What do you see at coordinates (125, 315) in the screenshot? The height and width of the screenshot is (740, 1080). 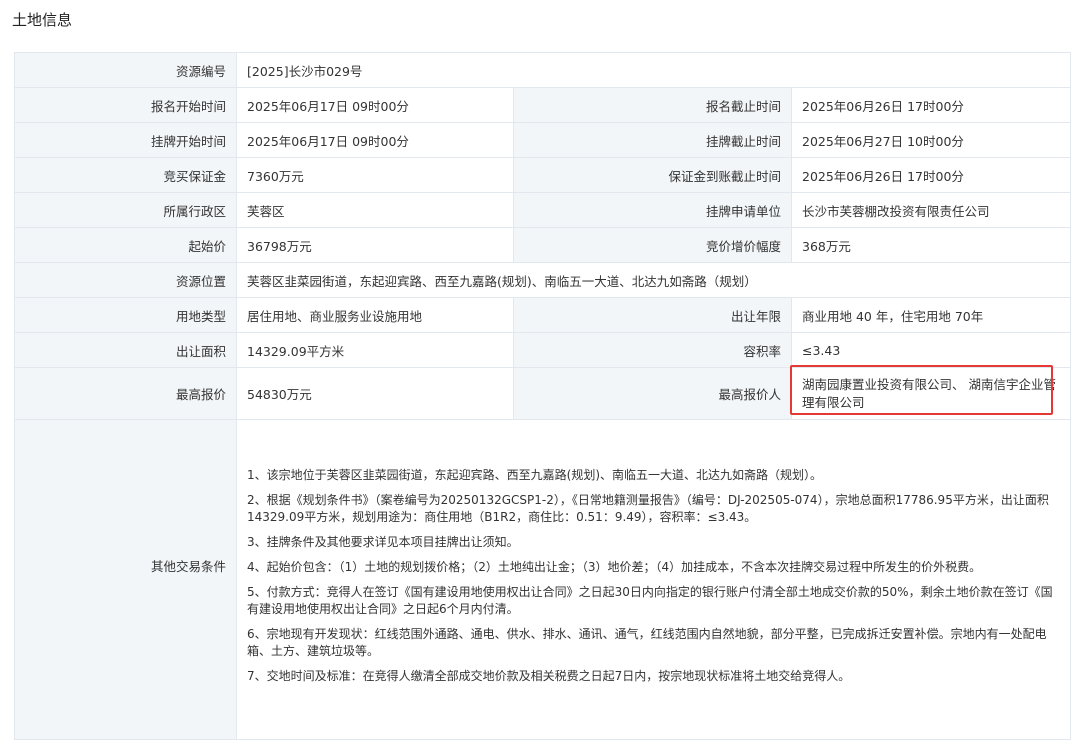 I see `label-land-use: 用地类型` at bounding box center [125, 315].